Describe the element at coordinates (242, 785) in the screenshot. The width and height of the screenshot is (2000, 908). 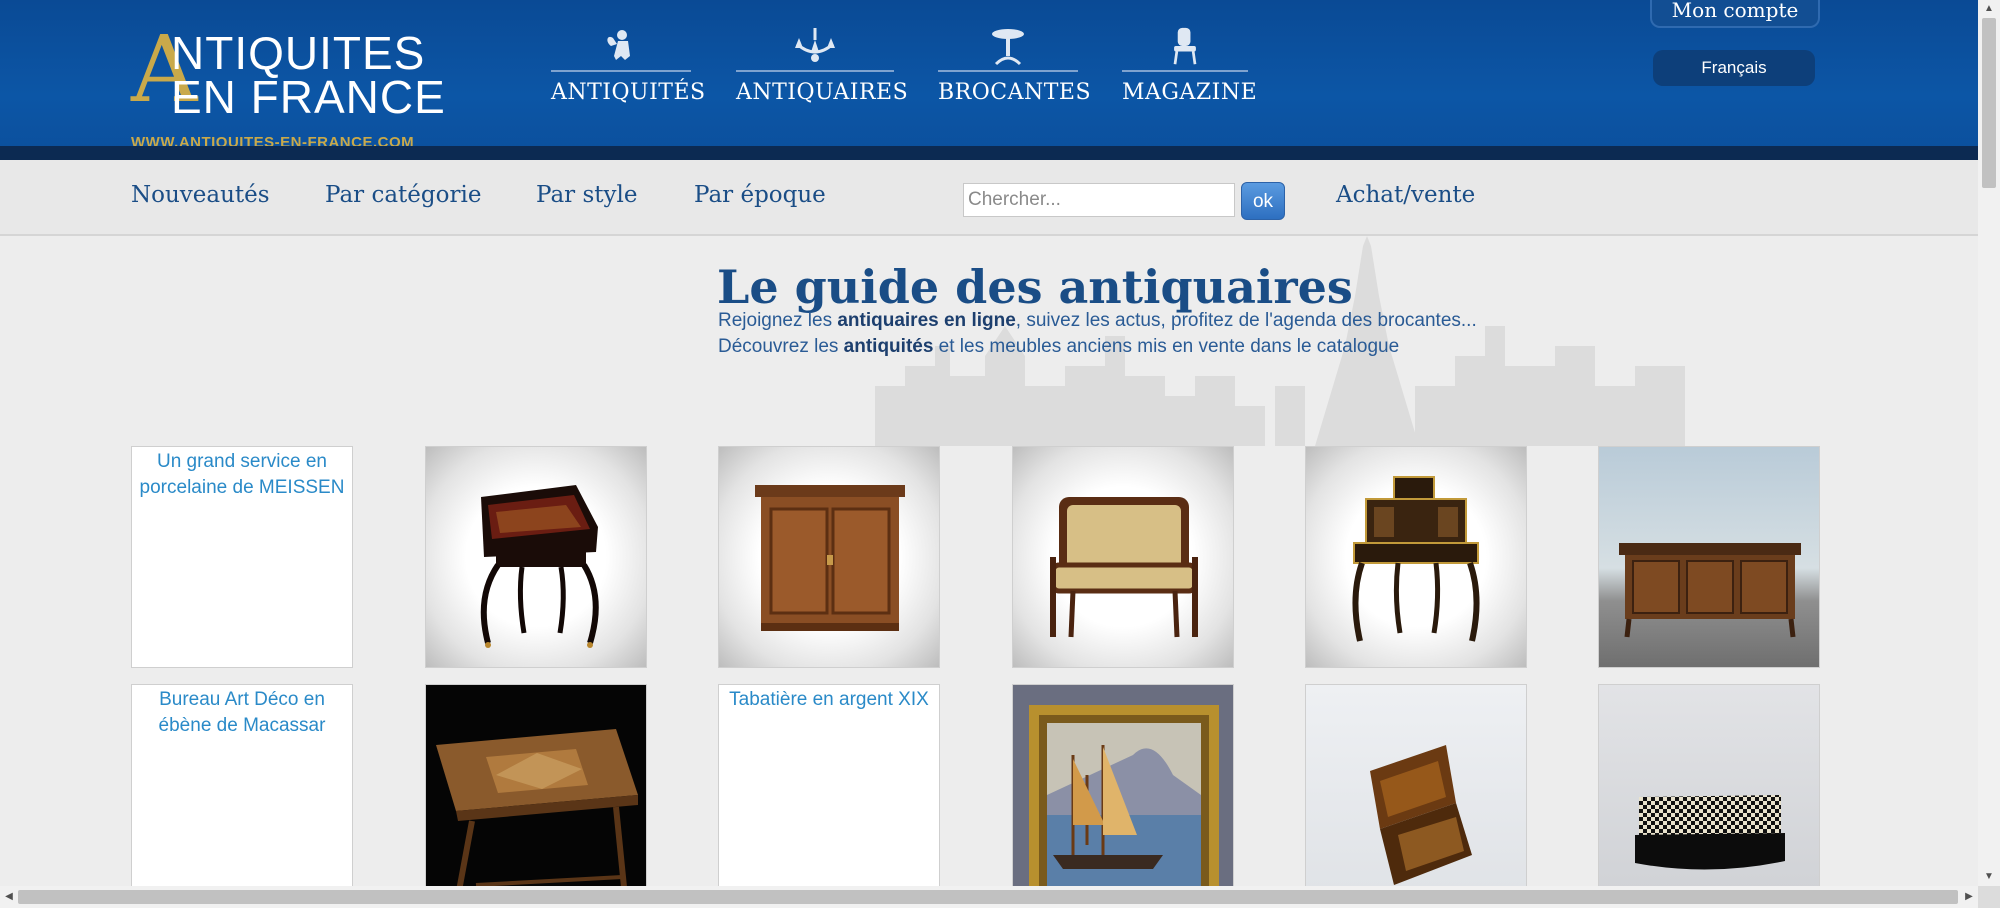
I see `product-tile: Bureau Art Déco en ébène de Macassar` at that location.